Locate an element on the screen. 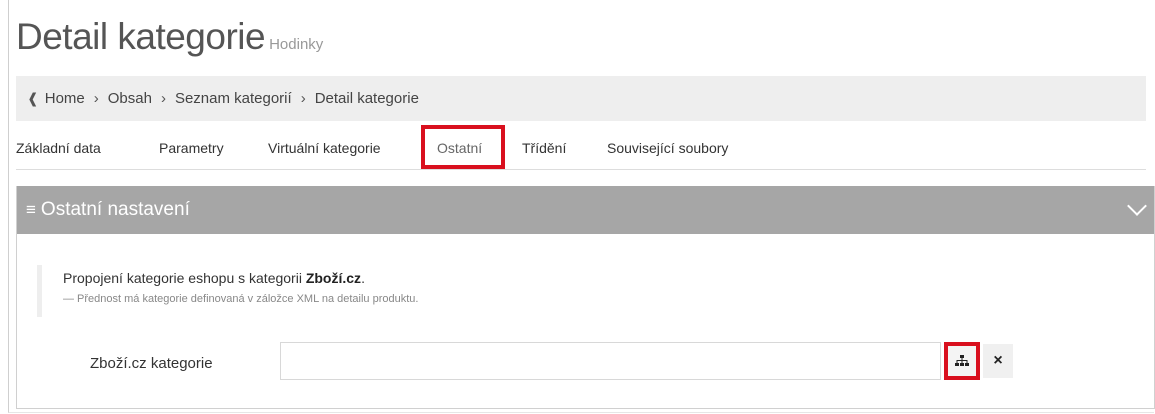  panel-header: ≡ Ostatní nastavení is located at coordinates (585, 210).